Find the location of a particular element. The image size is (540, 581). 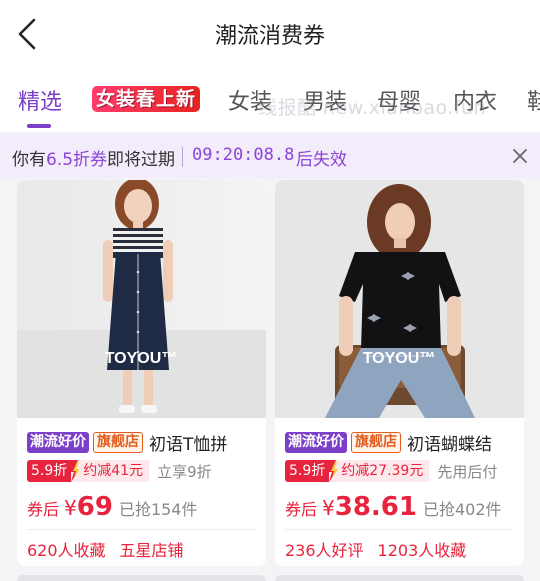

badge-row: 潮流好价 旗舰店 初语T恤拼 is located at coordinates (127, 442).